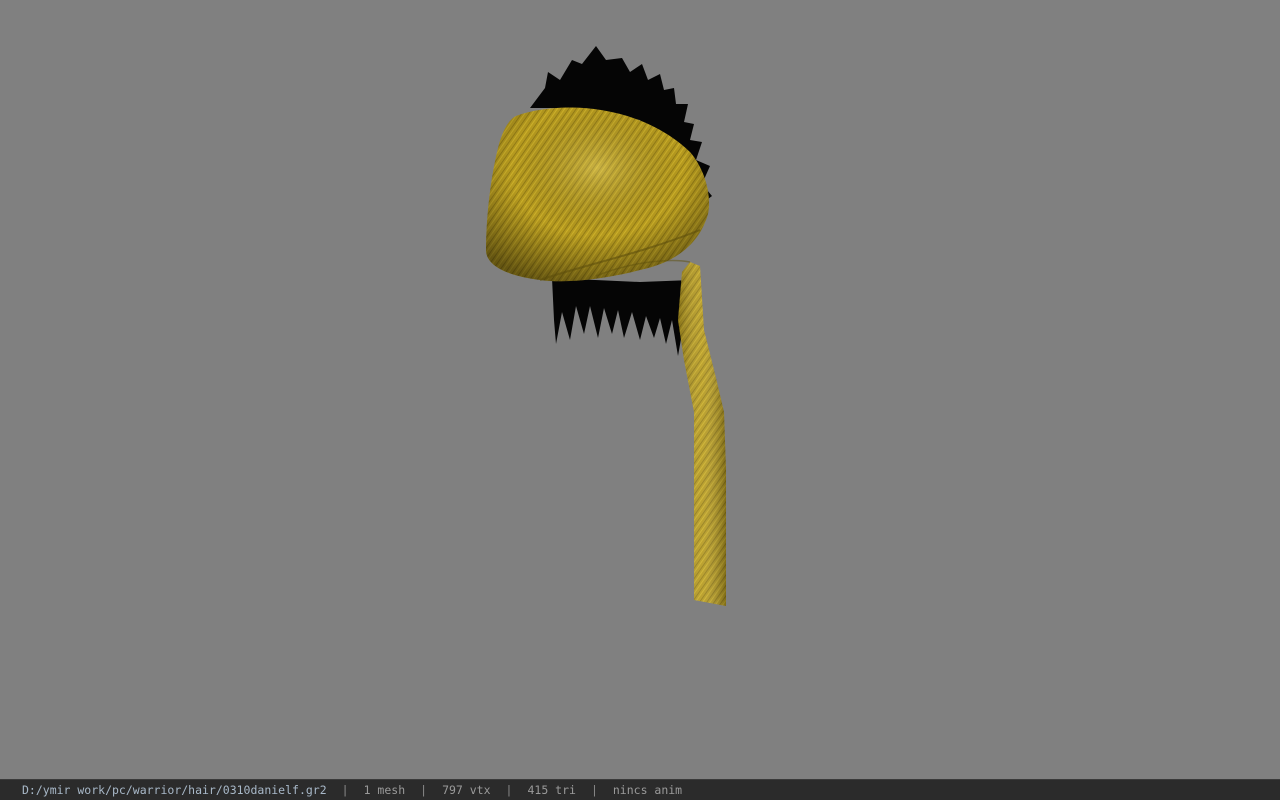 Image resolution: width=1280 pixels, height=800 pixels. I want to click on triangle-count: 415 tri, so click(551, 790).